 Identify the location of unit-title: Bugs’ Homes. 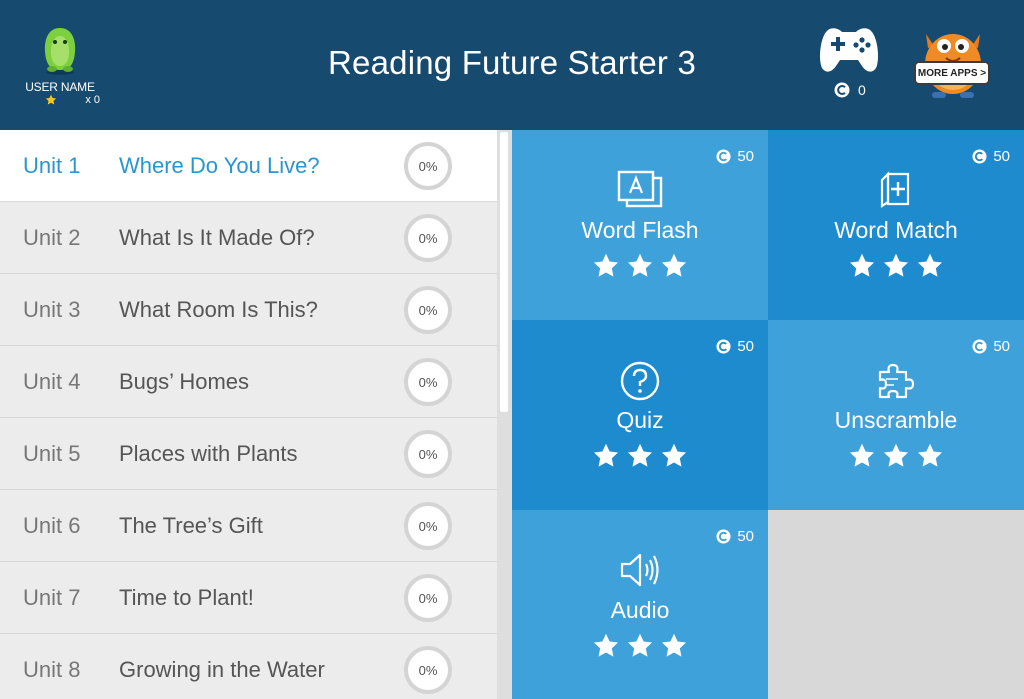
(184, 381).